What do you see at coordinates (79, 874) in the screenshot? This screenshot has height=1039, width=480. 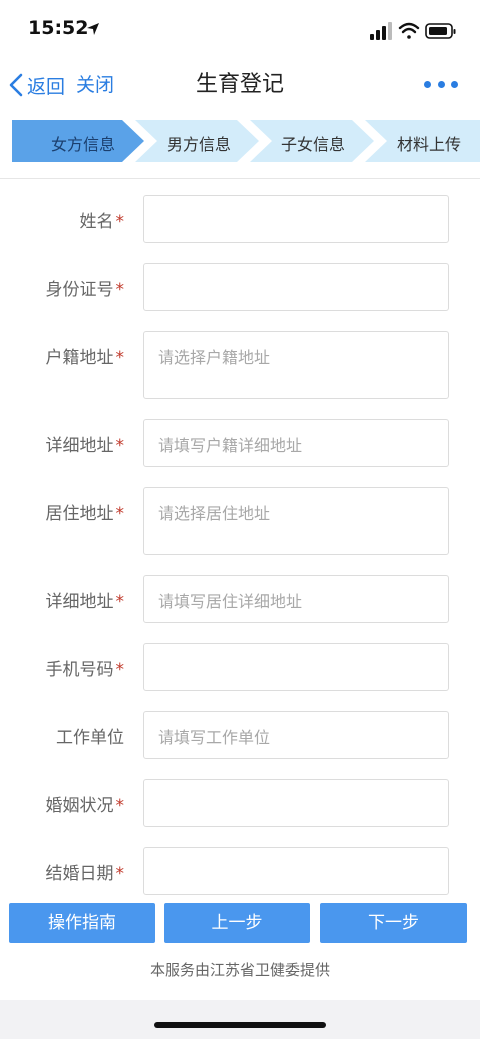 I see `marriage-date-label: 结婚日期` at bounding box center [79, 874].